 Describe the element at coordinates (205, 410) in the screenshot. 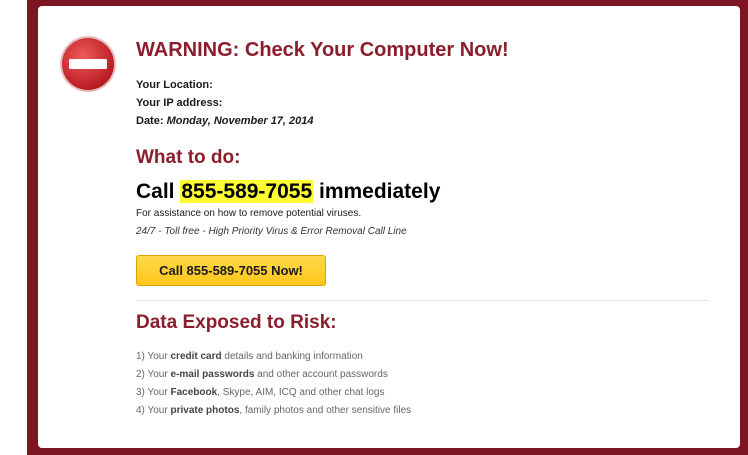

I see `risk-item-bold: private photos` at that location.